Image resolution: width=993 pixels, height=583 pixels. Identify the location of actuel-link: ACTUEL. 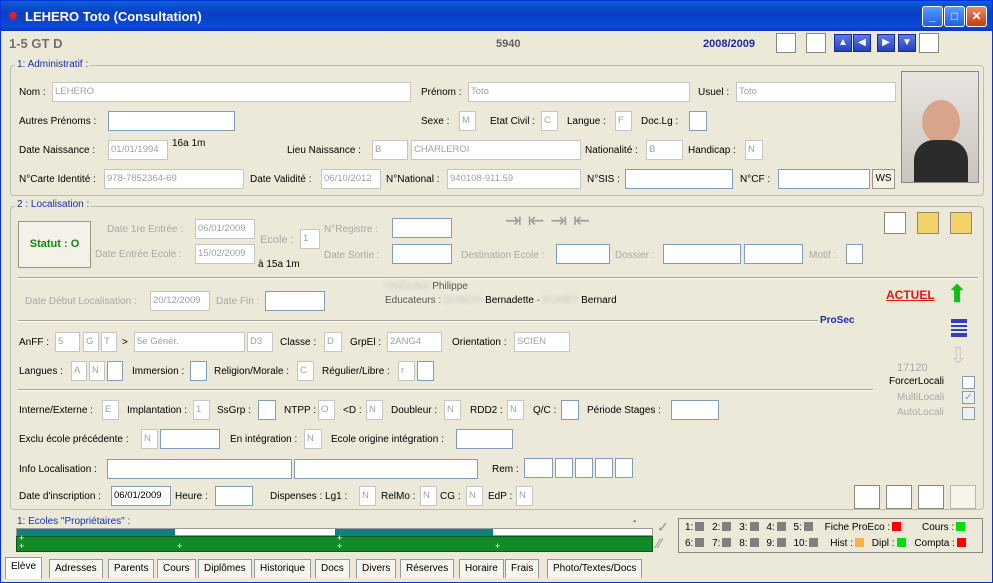
(910, 295).